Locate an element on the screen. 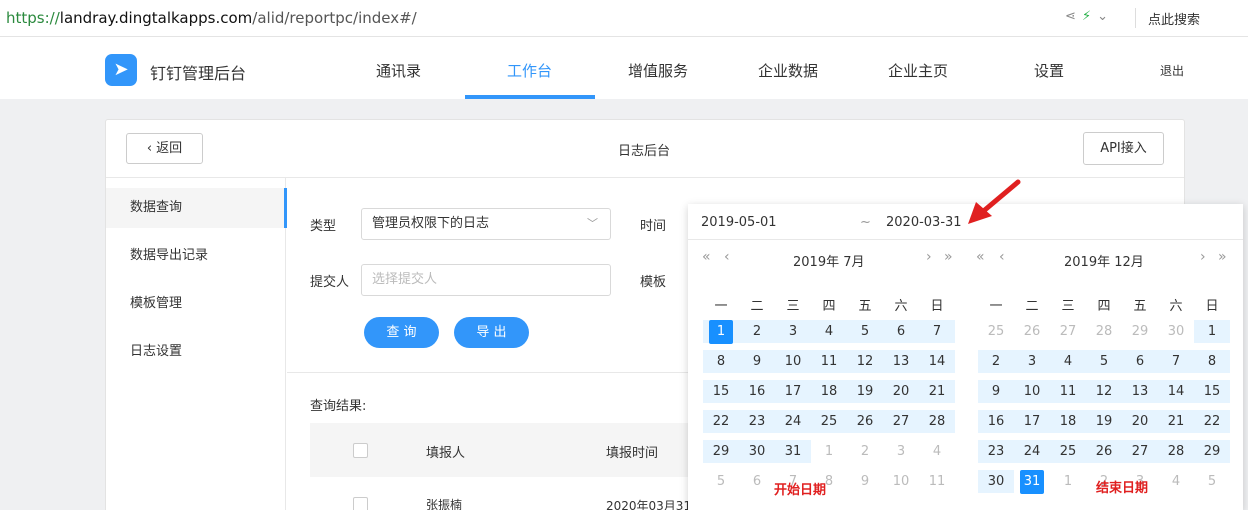 The image size is (1248, 510). end-date-input: 2020-03-31 is located at coordinates (924, 222).